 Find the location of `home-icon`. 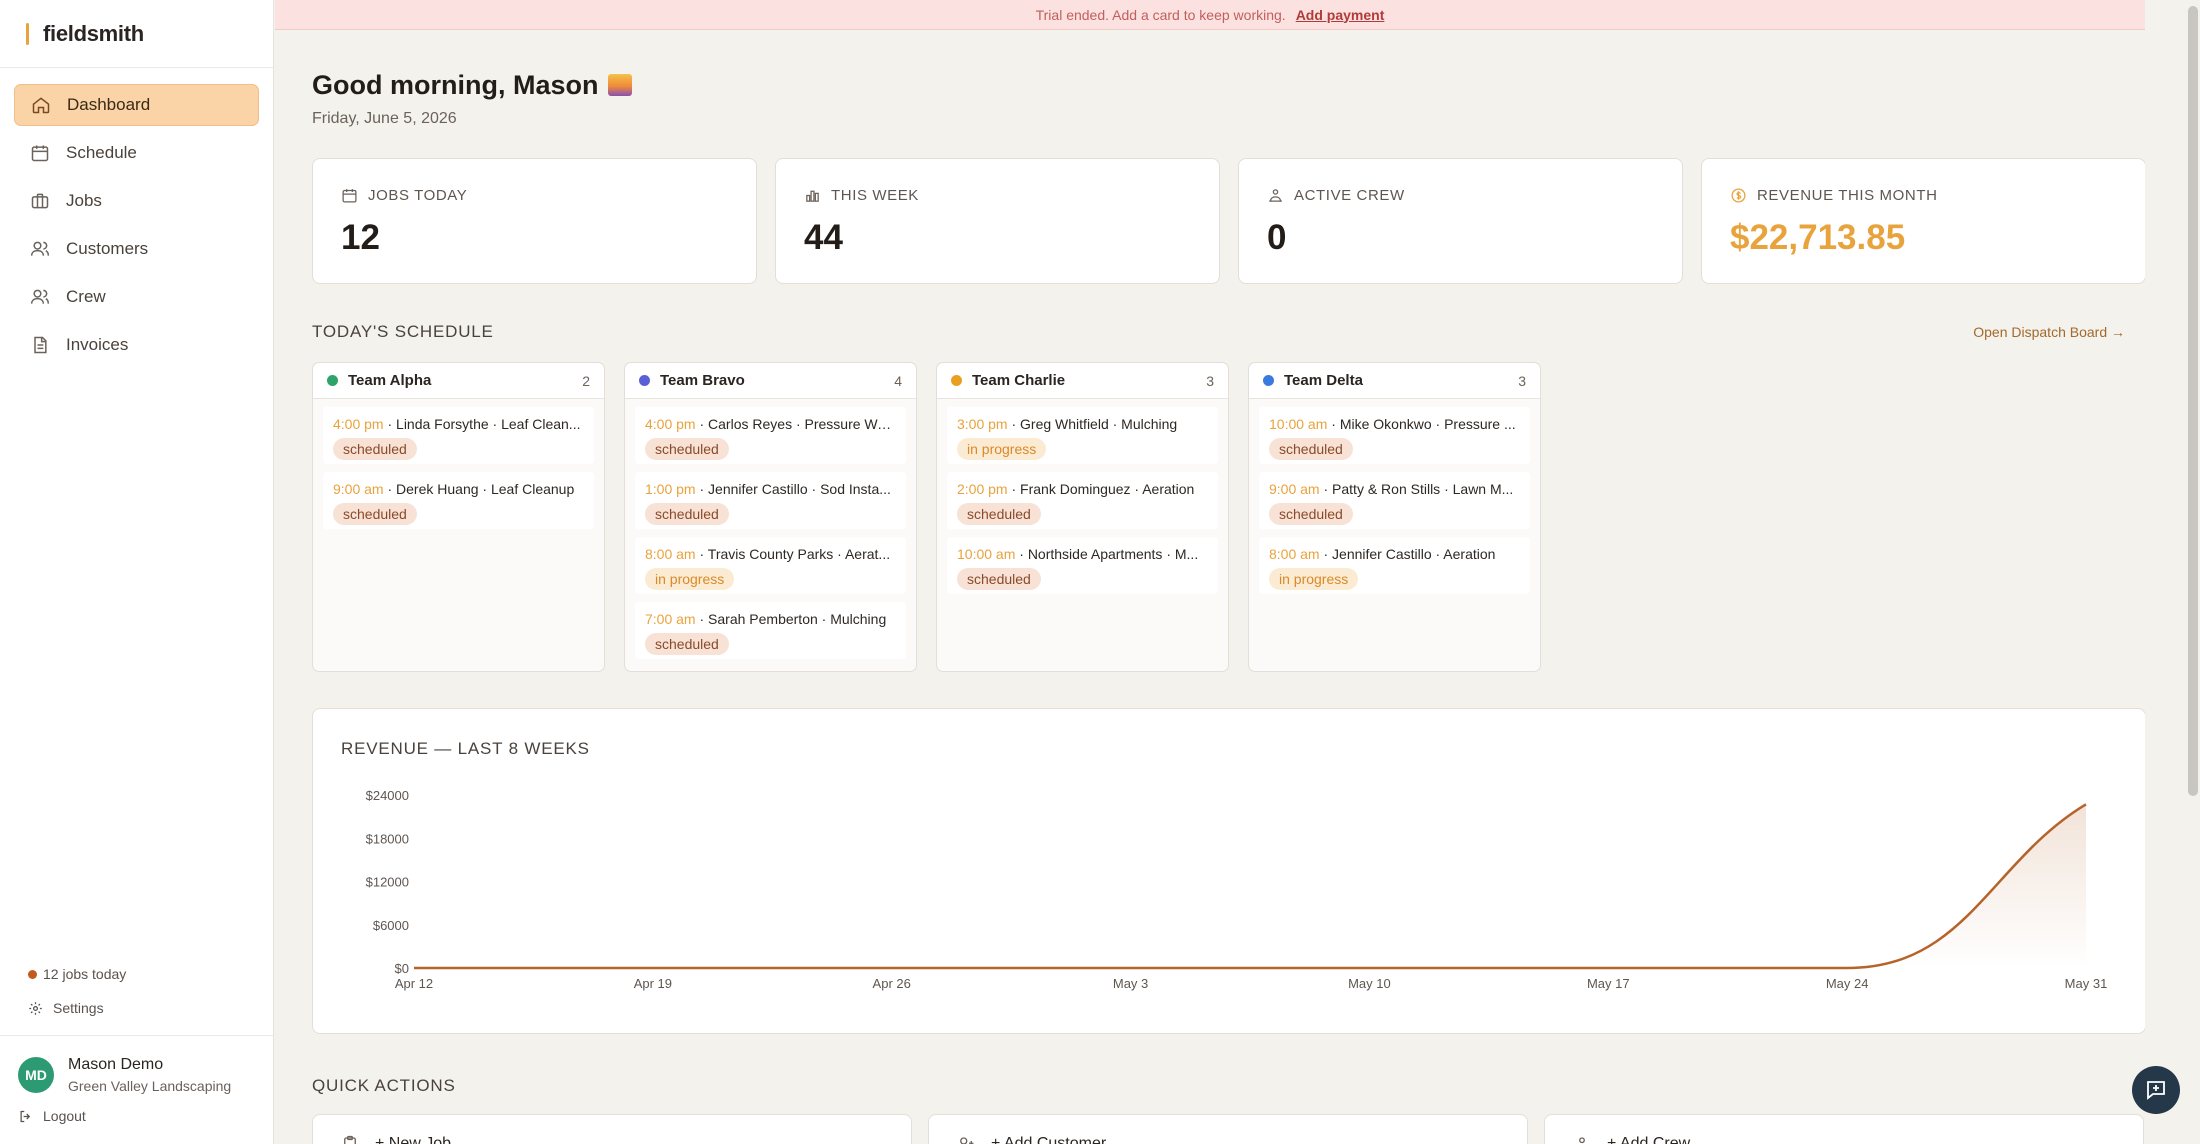

home-icon is located at coordinates (41, 105).